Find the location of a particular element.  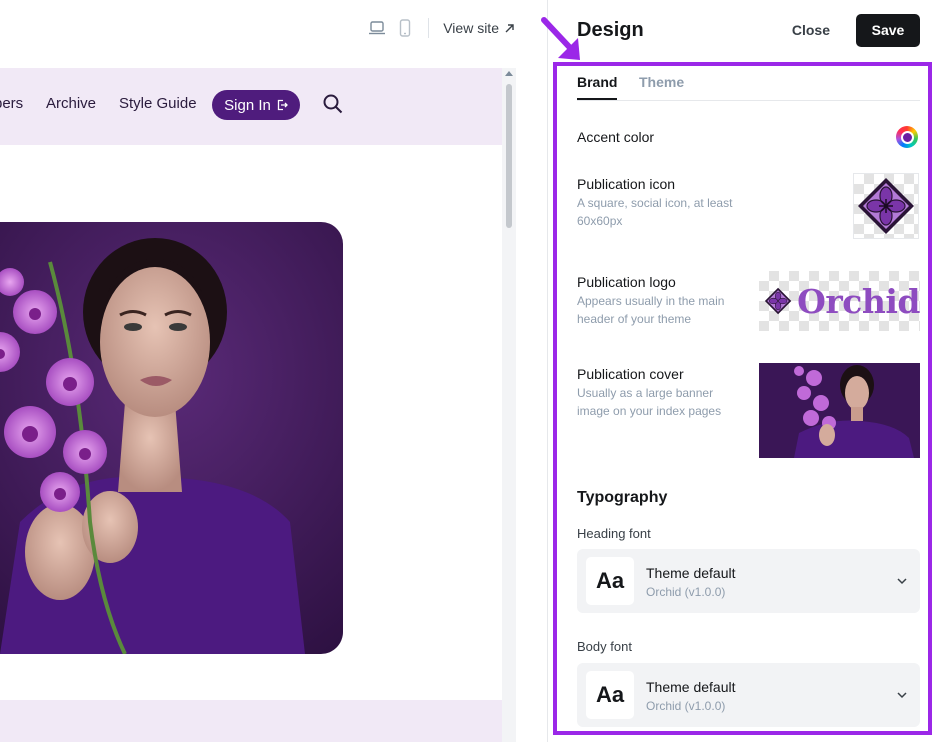

orchid-logo-emblem-icon is located at coordinates (778, 301).